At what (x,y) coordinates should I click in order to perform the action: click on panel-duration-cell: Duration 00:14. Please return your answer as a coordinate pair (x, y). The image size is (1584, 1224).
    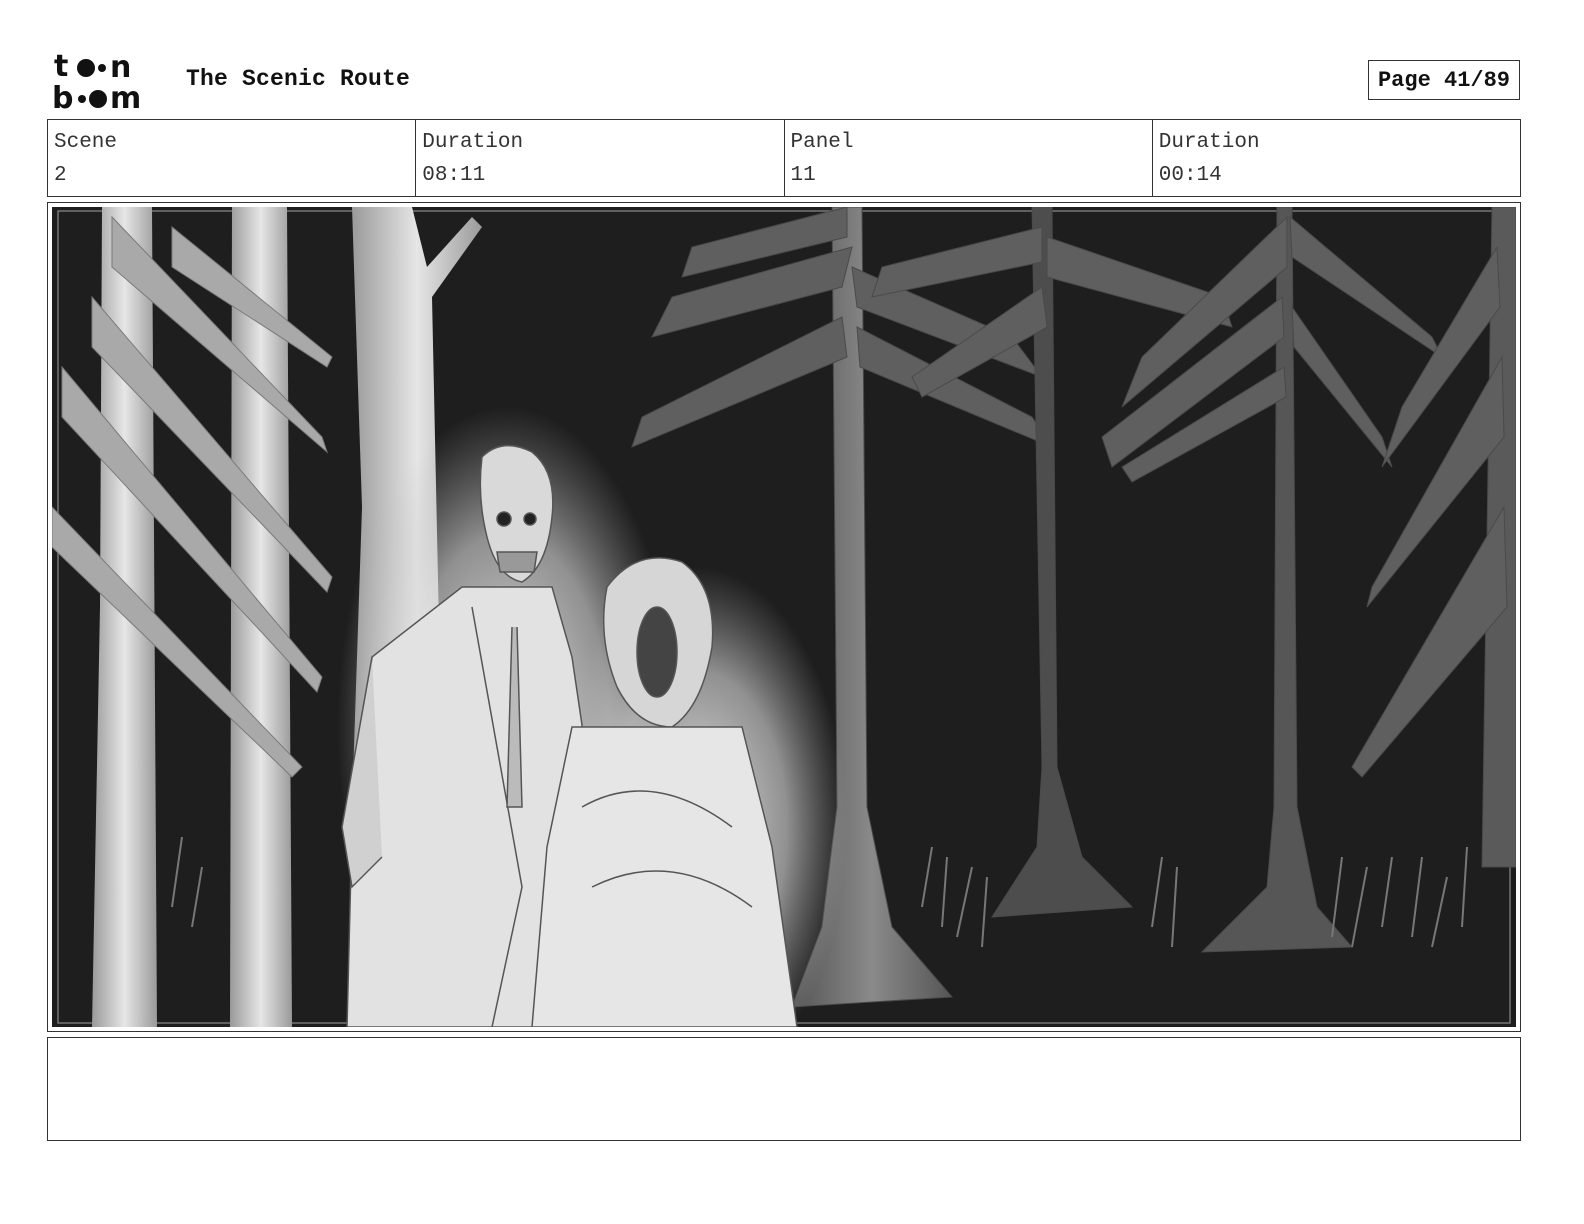
    Looking at the image, I should click on (1336, 158).